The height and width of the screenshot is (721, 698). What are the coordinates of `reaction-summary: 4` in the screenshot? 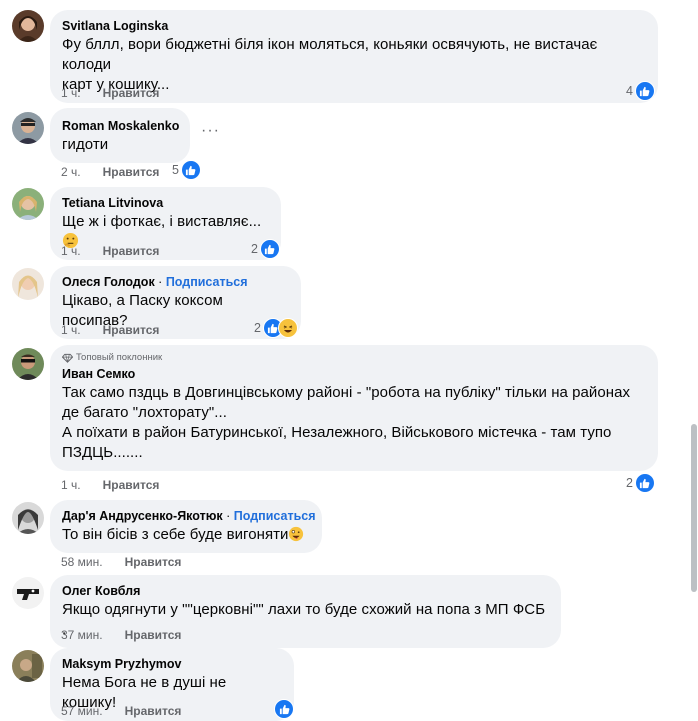 It's located at (640, 91).